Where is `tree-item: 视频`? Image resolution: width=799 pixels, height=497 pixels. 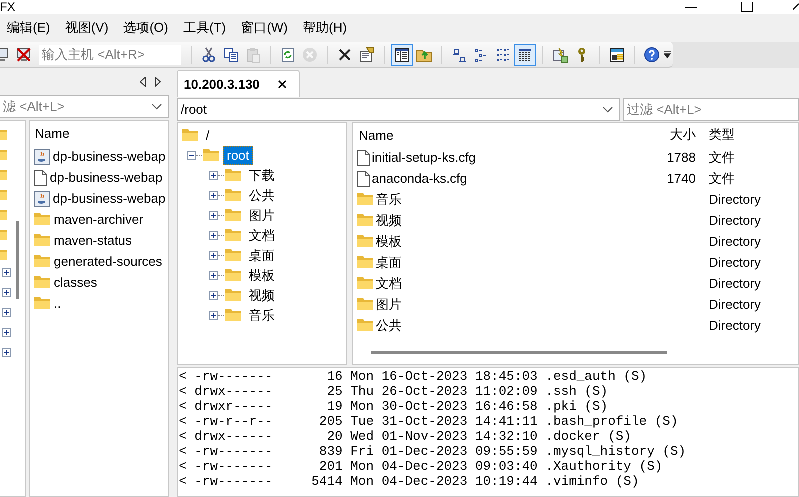 tree-item: 视频 is located at coordinates (262, 295).